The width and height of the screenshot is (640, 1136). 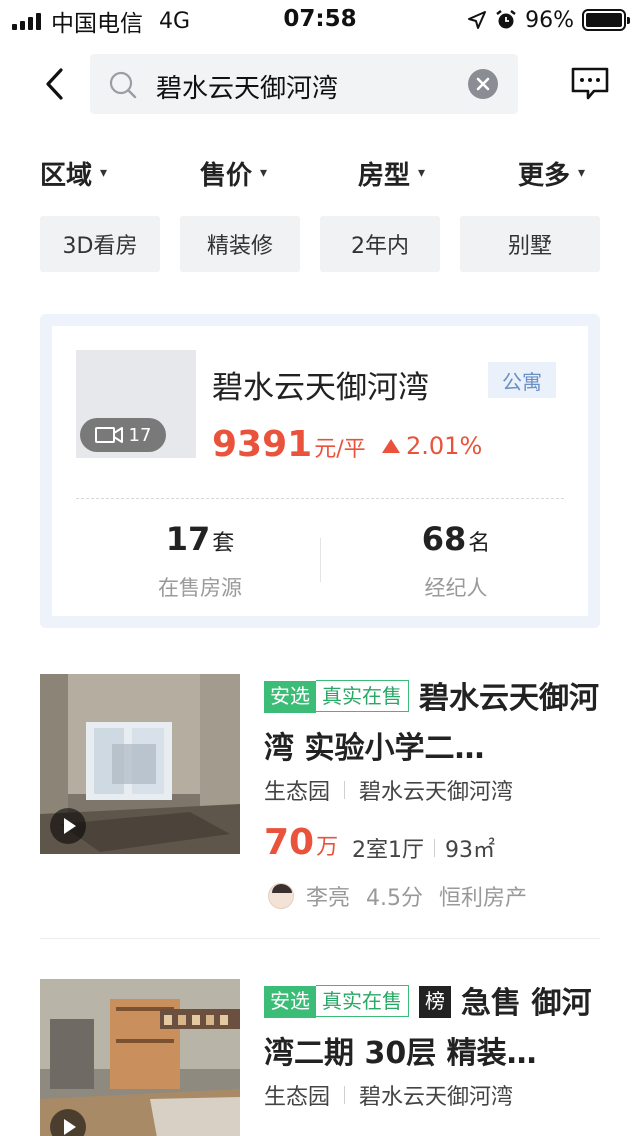 What do you see at coordinates (470, 850) in the screenshot?
I see `listing-area: 93㎡` at bounding box center [470, 850].